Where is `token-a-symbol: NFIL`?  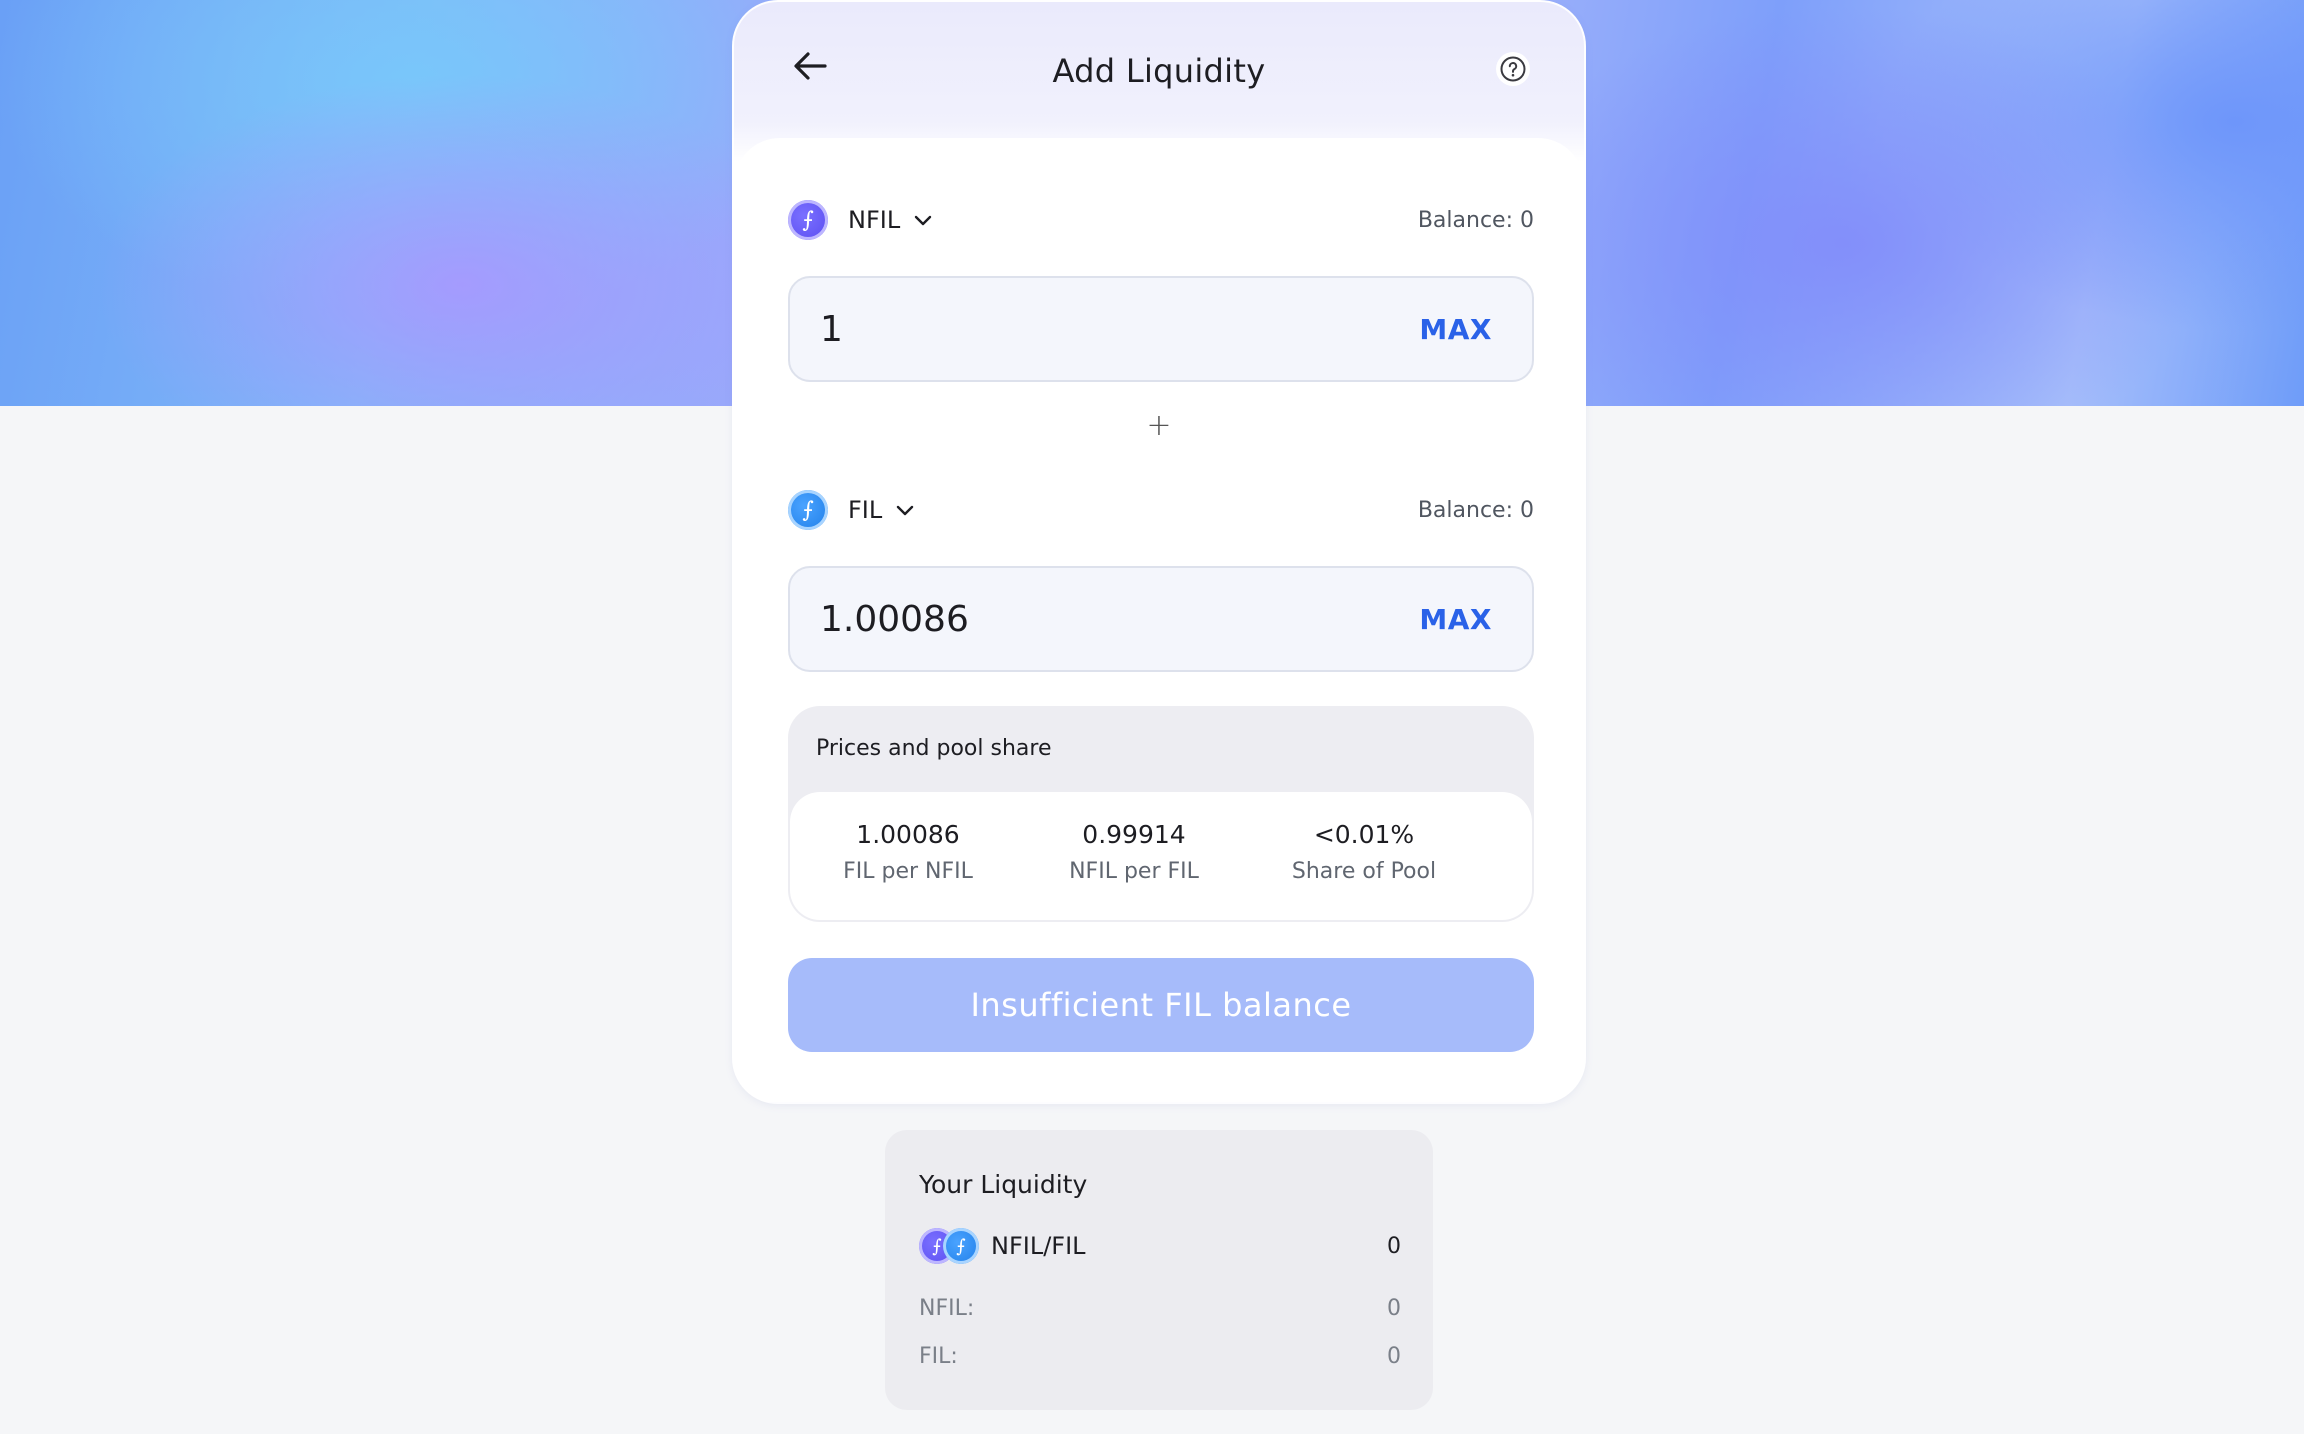 token-a-symbol: NFIL is located at coordinates (874, 220).